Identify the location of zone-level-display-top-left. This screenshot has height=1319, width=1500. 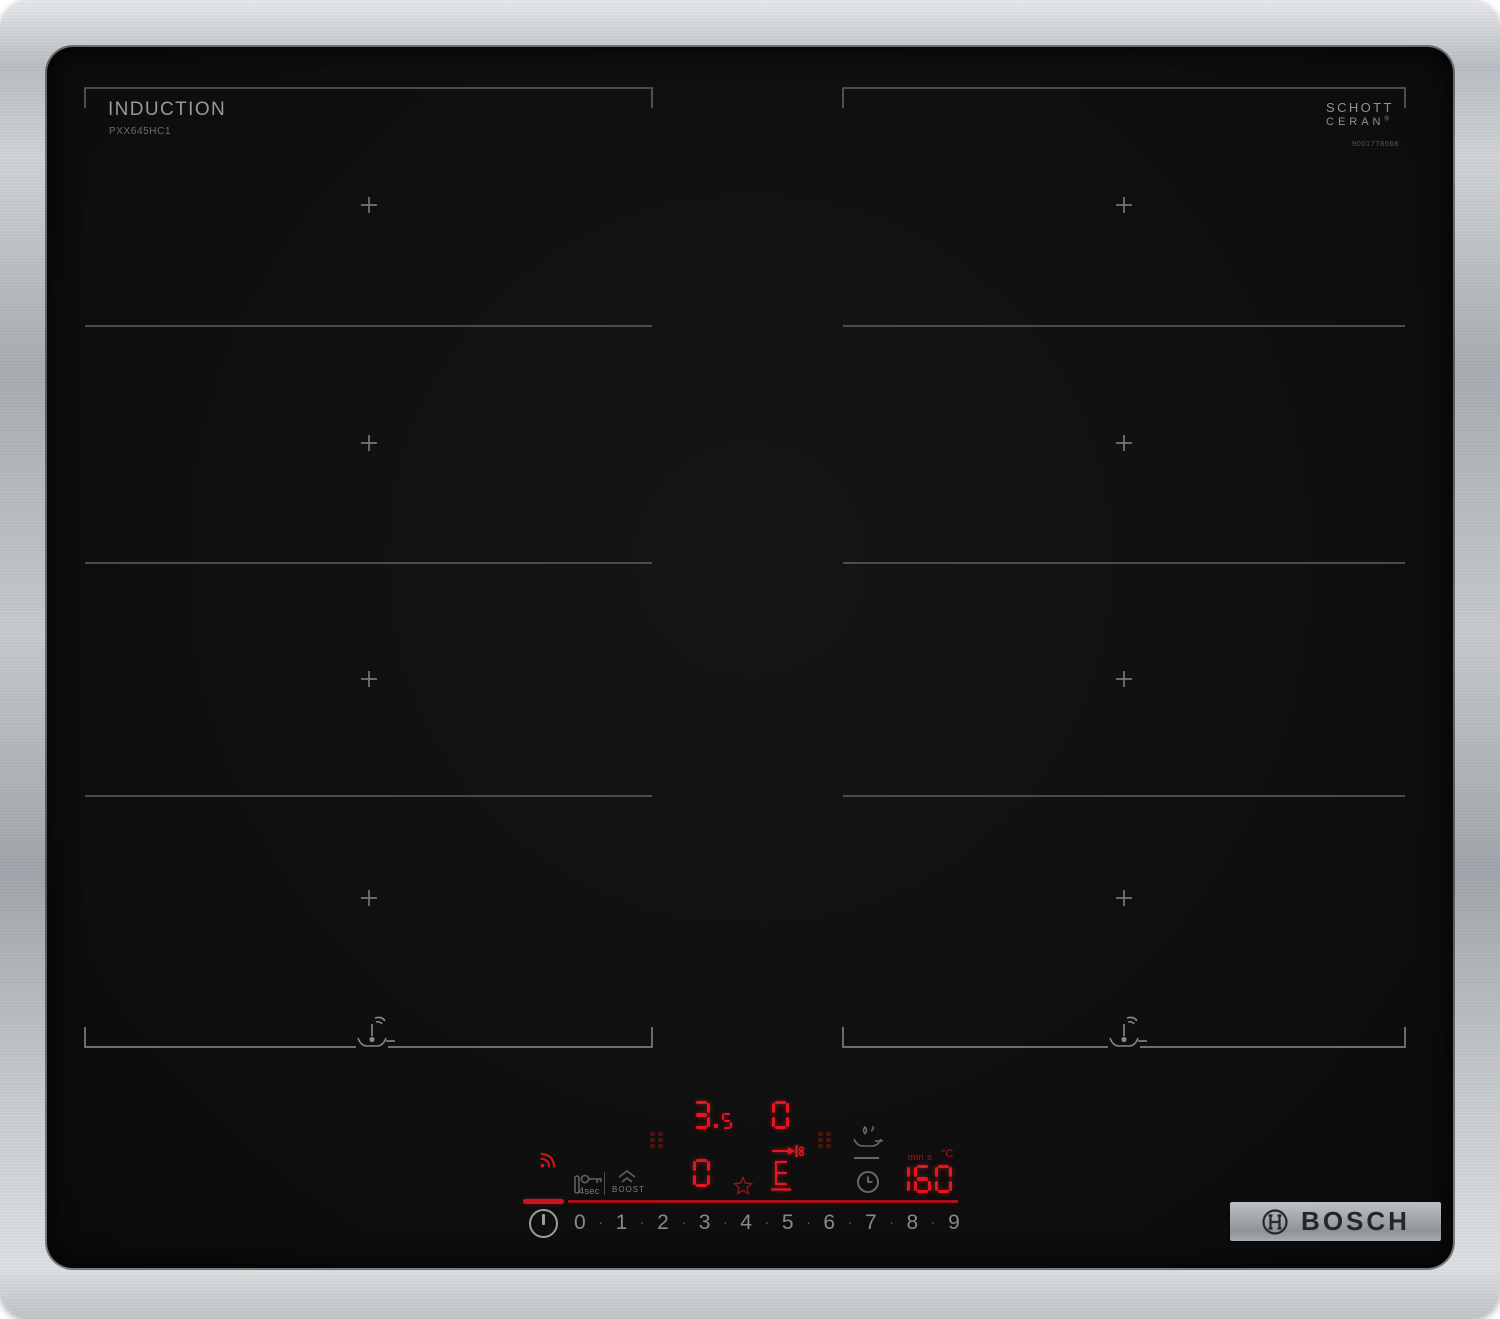
(712, 1115).